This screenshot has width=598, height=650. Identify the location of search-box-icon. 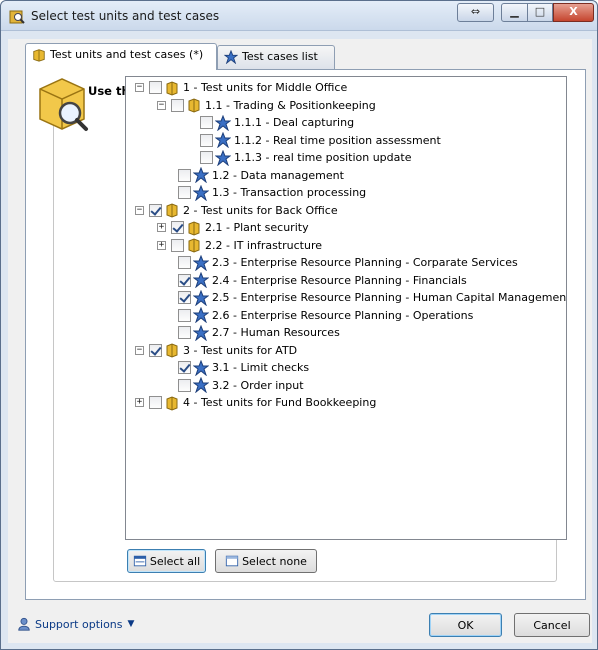
(17, 17).